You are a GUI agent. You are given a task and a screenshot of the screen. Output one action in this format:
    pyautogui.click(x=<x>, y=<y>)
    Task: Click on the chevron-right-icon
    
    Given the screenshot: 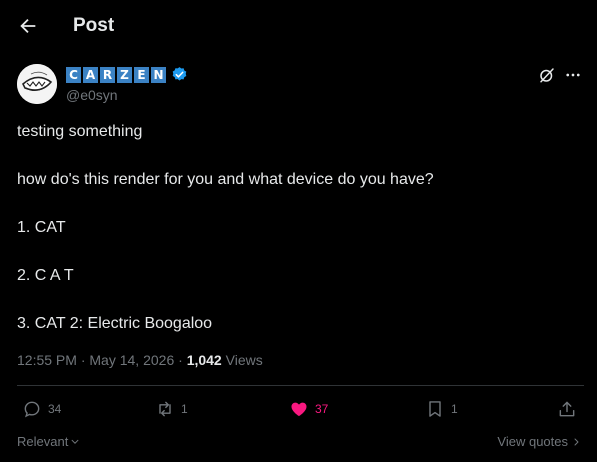 What is the action you would take?
    pyautogui.click(x=576, y=441)
    